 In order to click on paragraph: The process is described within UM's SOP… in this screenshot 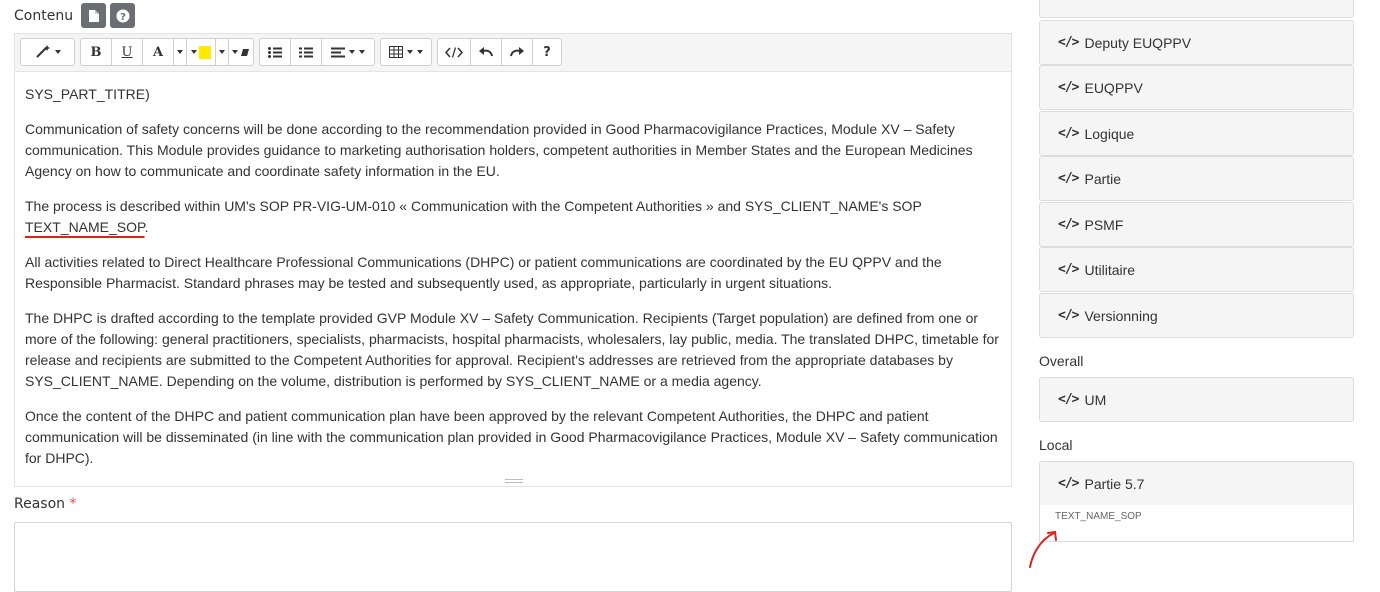, I will do `click(513, 217)`.